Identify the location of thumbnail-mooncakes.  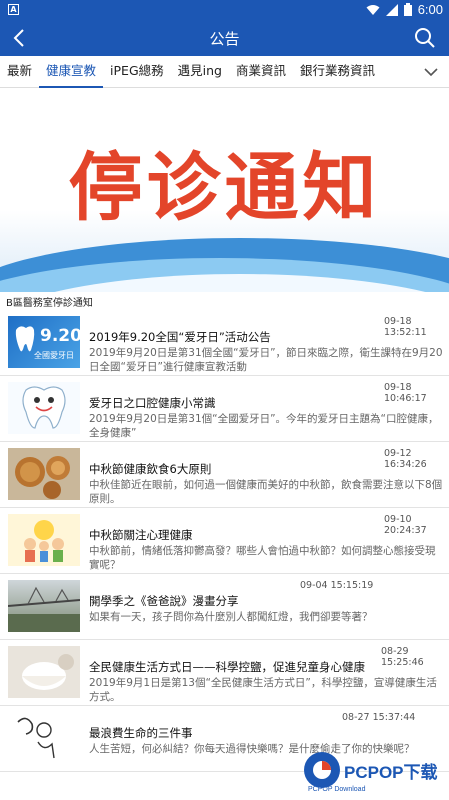
(44, 474).